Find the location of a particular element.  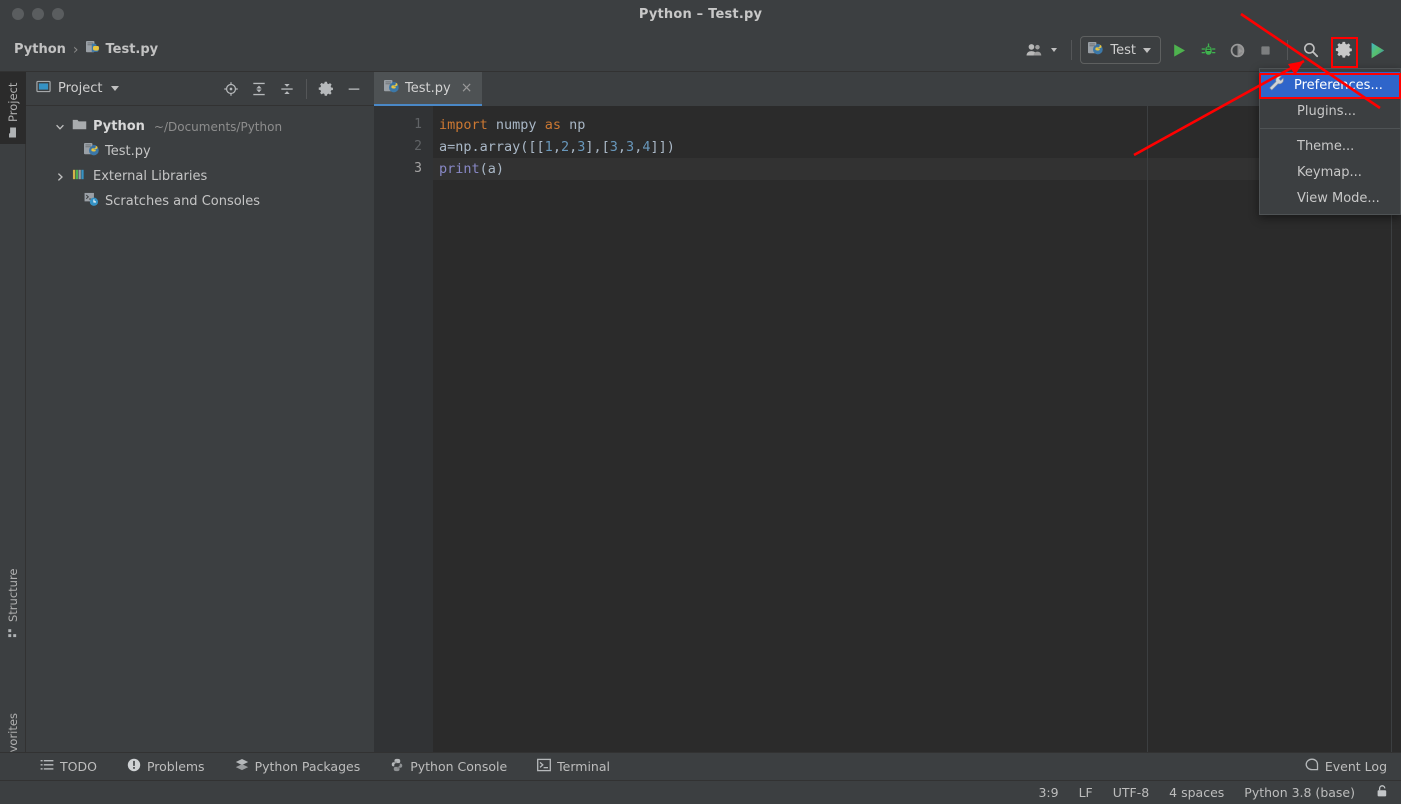

sidebar-item-project-label: Project is located at coordinates (13, 102).